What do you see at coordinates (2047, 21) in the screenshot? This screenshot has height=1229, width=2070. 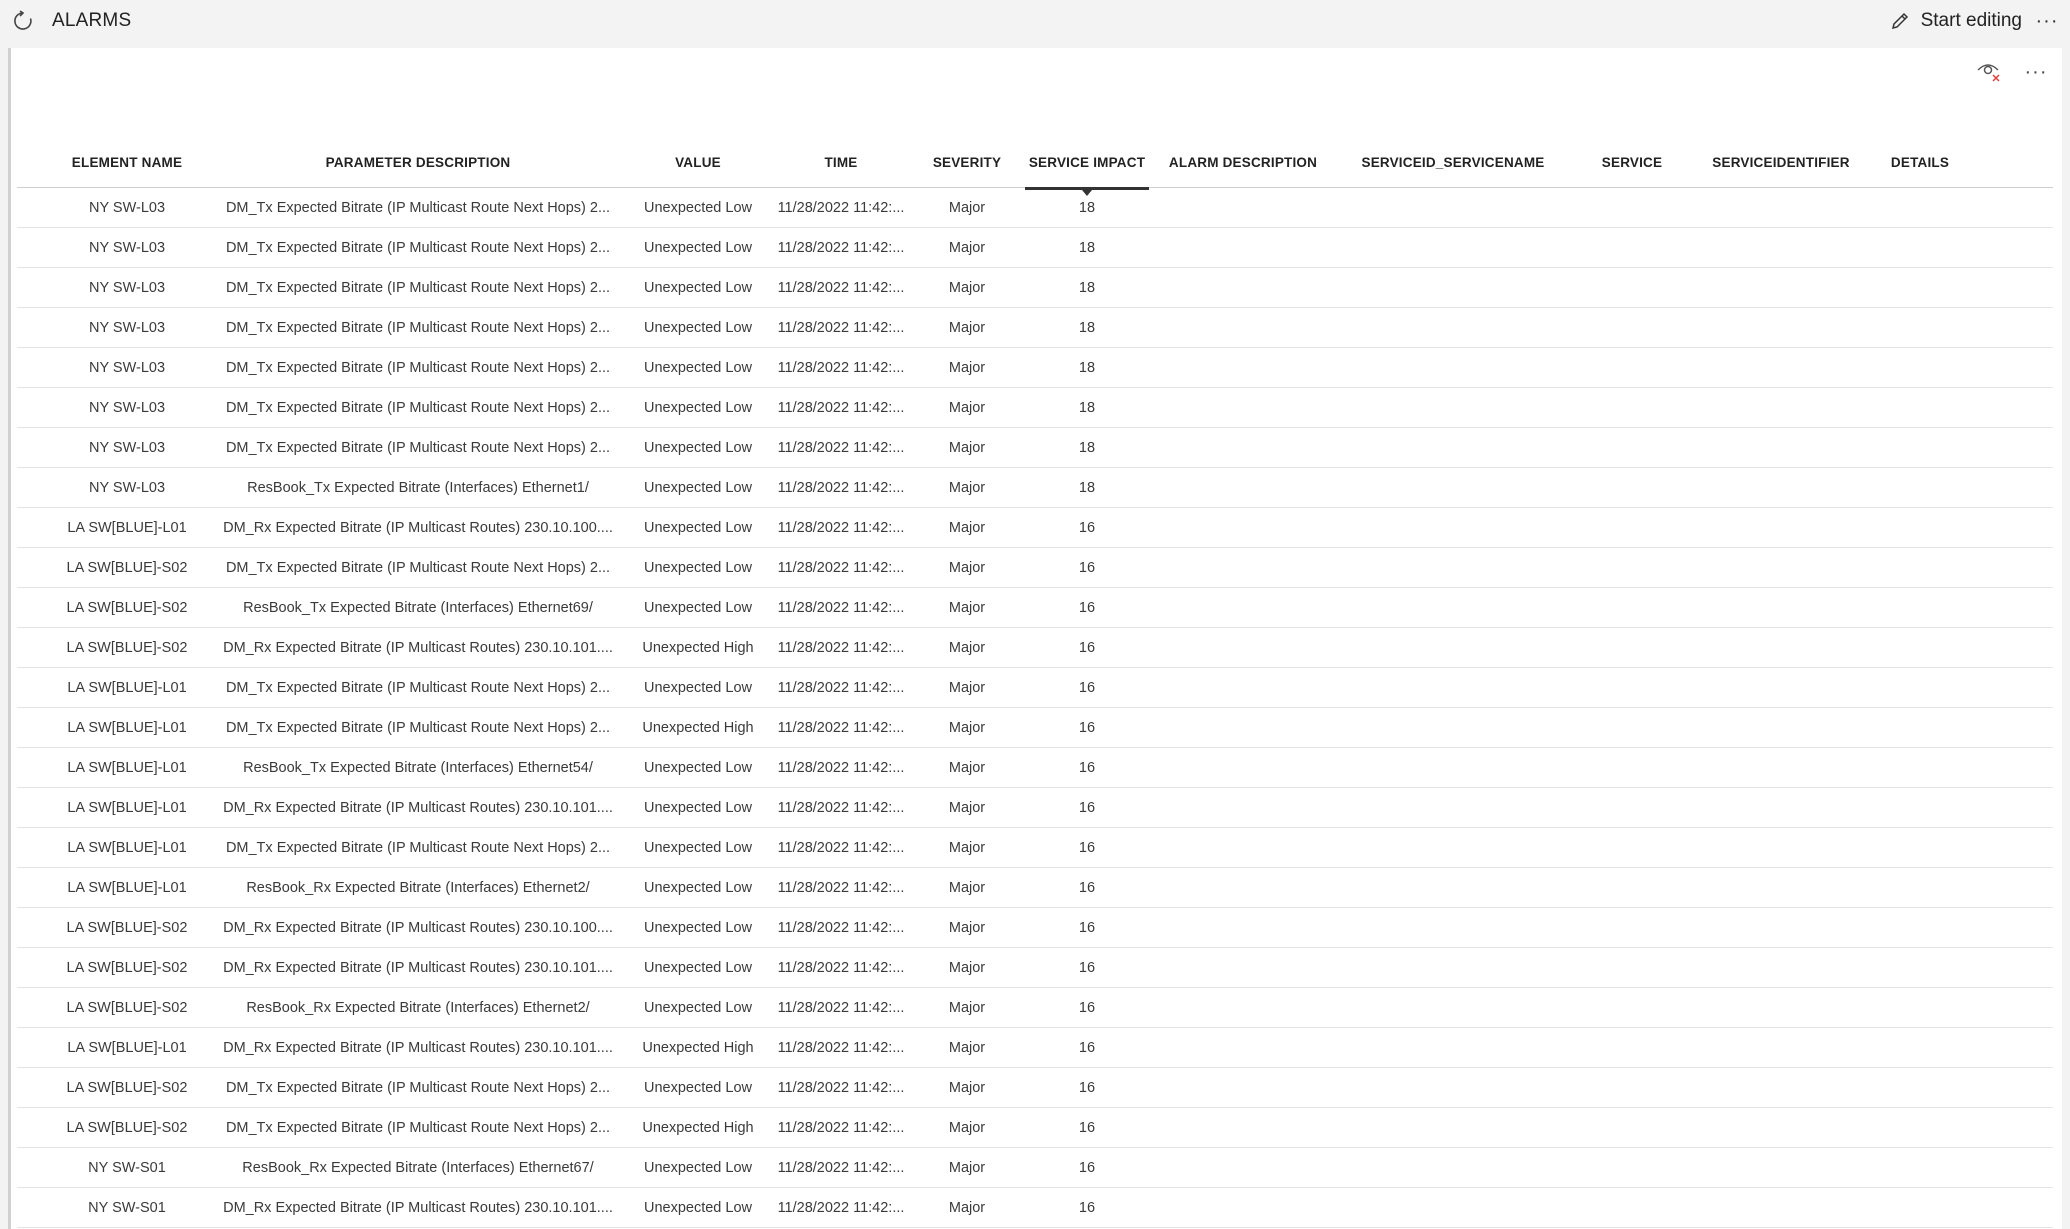 I see `header-more-button: ···` at bounding box center [2047, 21].